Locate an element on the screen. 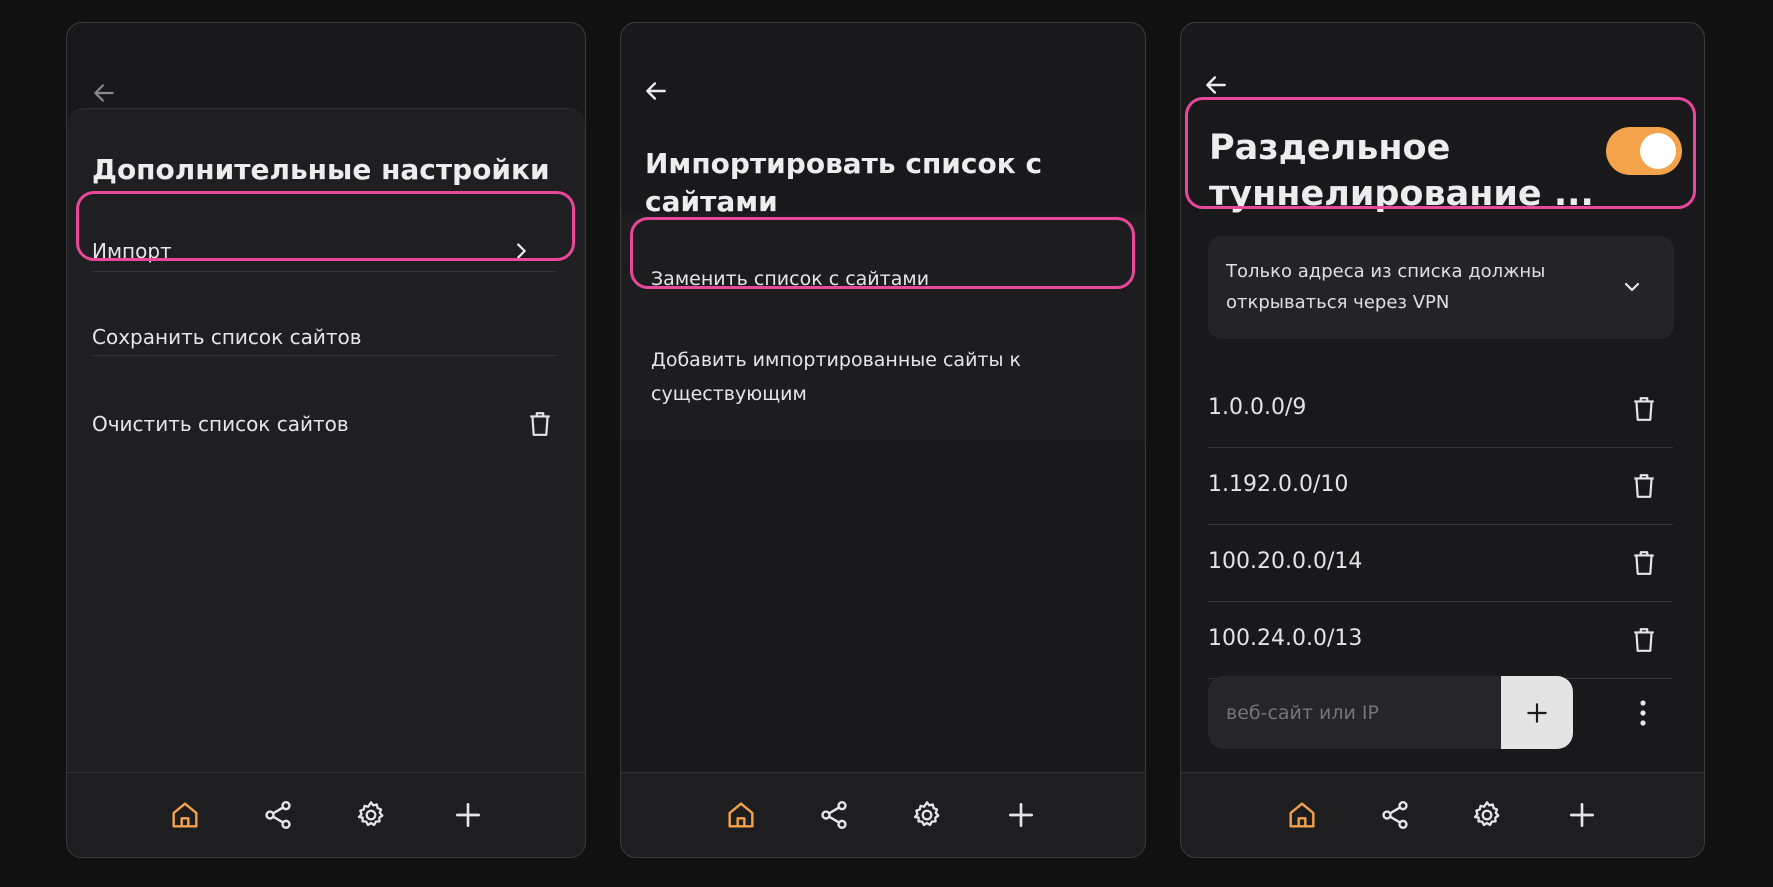 The width and height of the screenshot is (1773, 887). list-item: 1.0.0.0/9 is located at coordinates (1440, 409).